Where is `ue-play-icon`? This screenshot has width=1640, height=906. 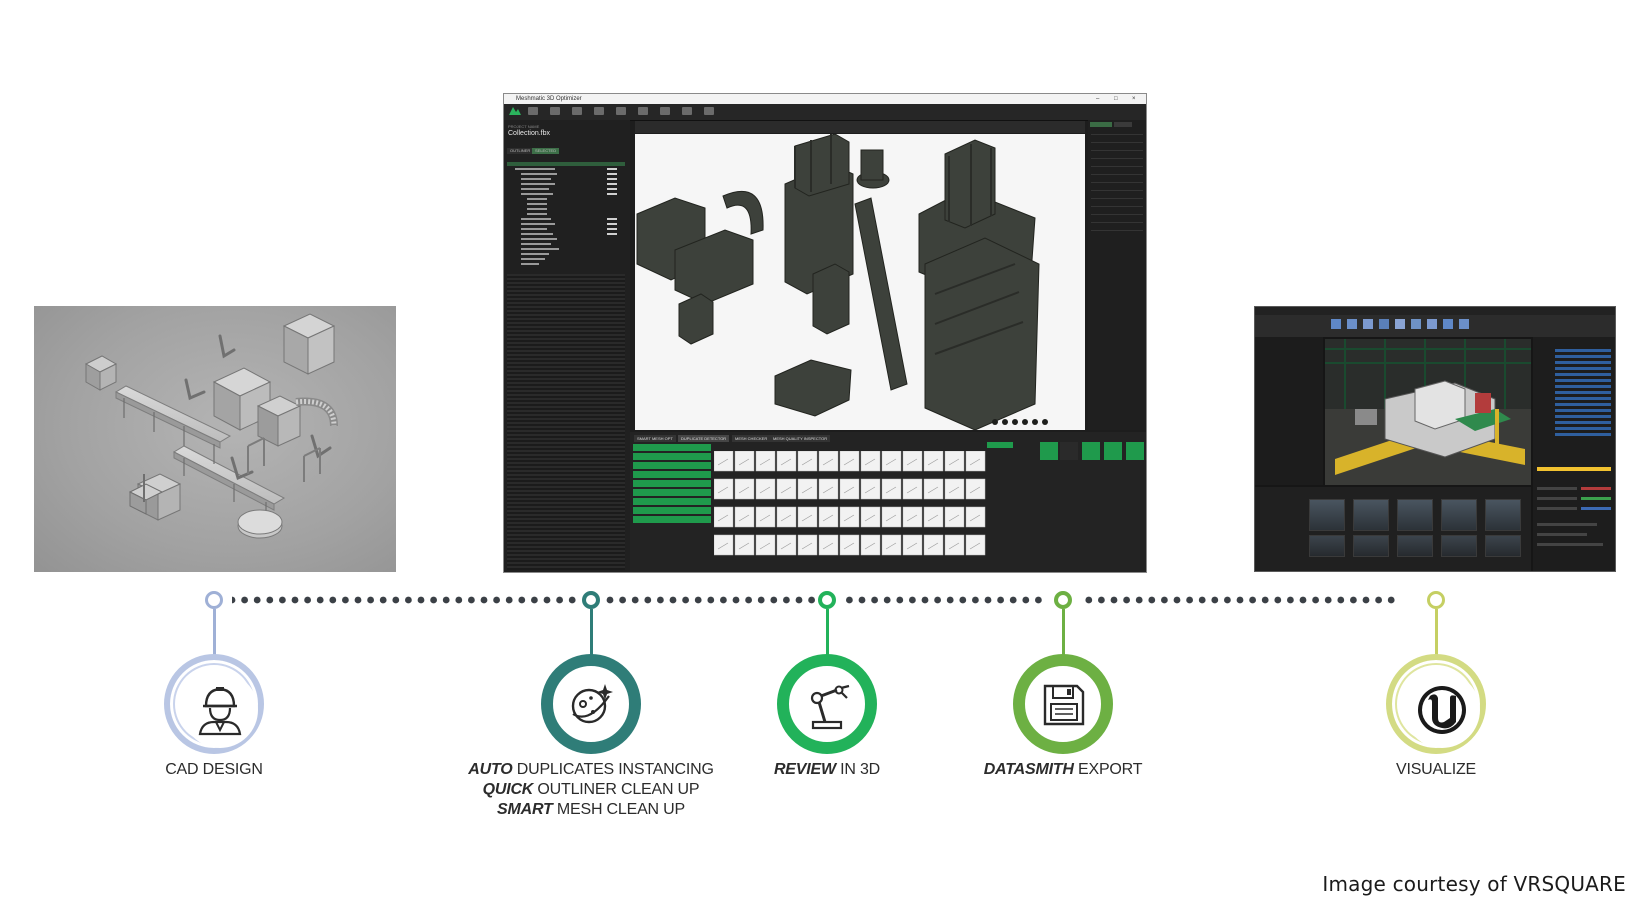
ue-play-icon is located at coordinates (1464, 324).